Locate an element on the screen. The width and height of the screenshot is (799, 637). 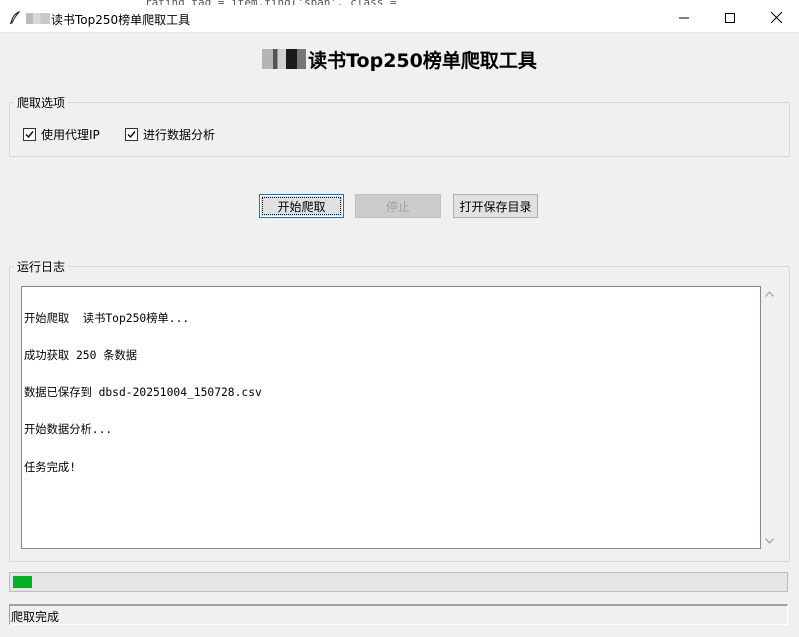
minimize-icon is located at coordinates (684, 19).